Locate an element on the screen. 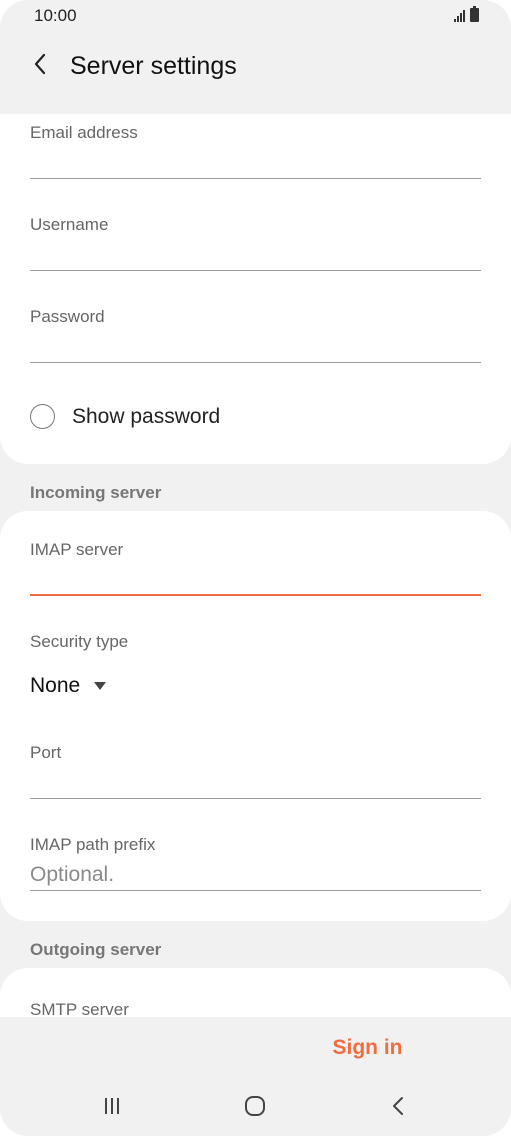 The width and height of the screenshot is (511, 1136). email-input is located at coordinates (255, 161).